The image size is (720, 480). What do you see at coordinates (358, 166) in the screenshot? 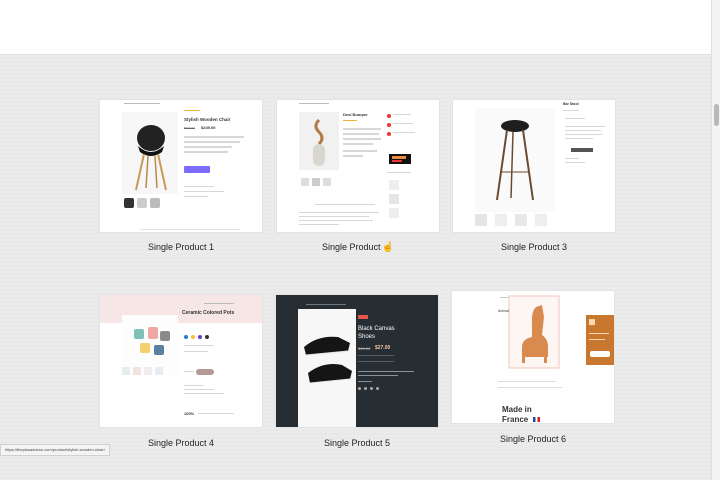
I see `product-thumbnail-2: Desi Bumper` at bounding box center [358, 166].